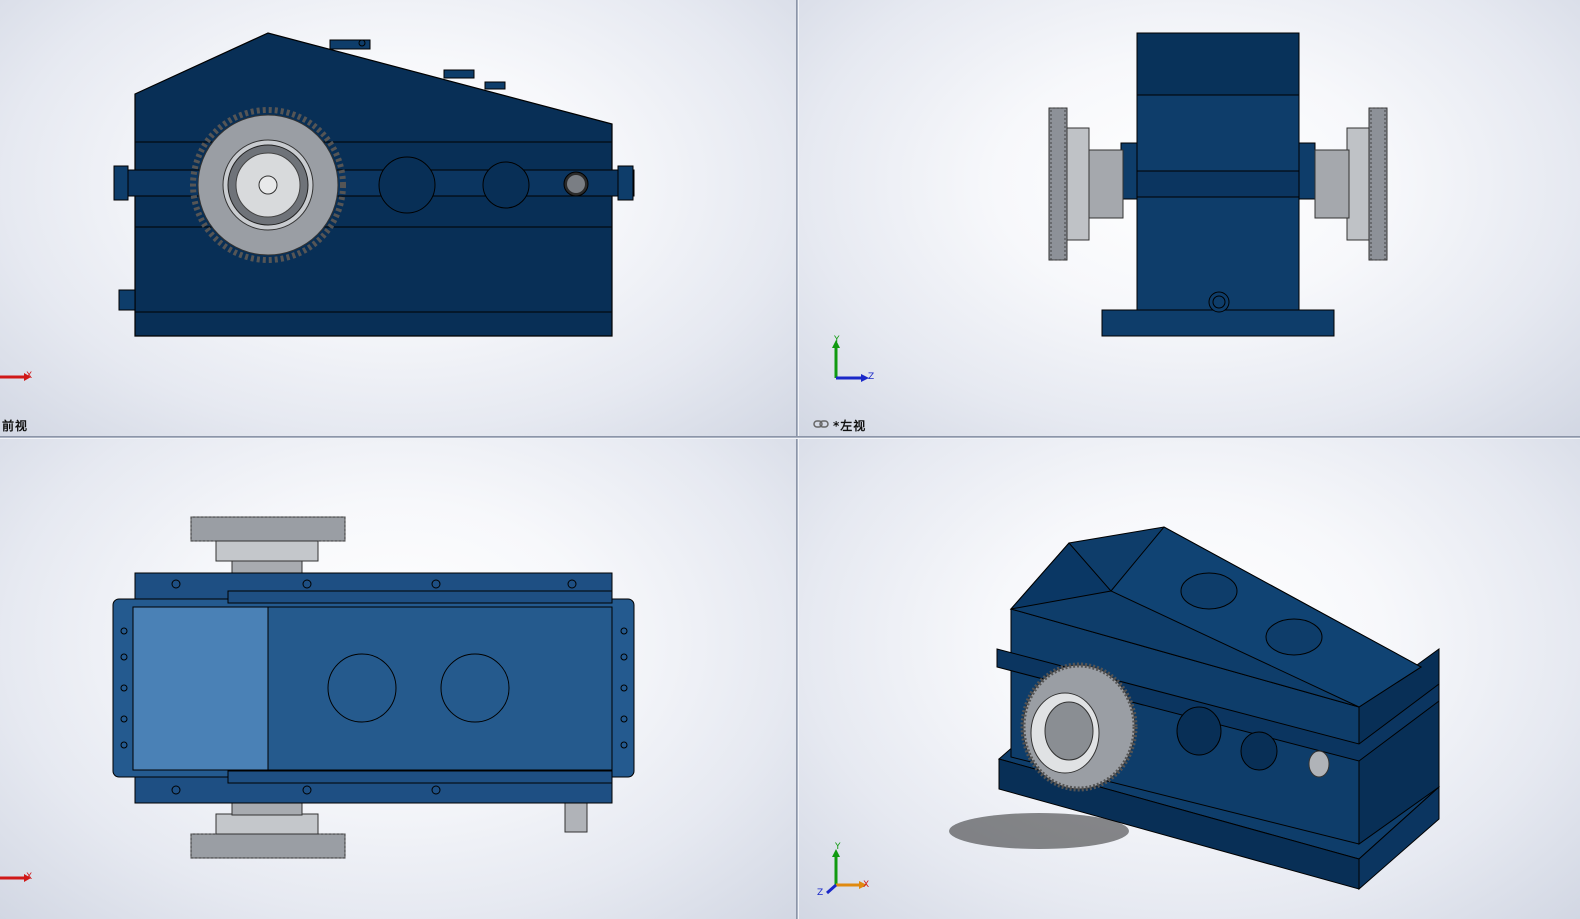 The height and width of the screenshot is (919, 1580). I want to click on triad-y-label: Y, so click(837, 340).